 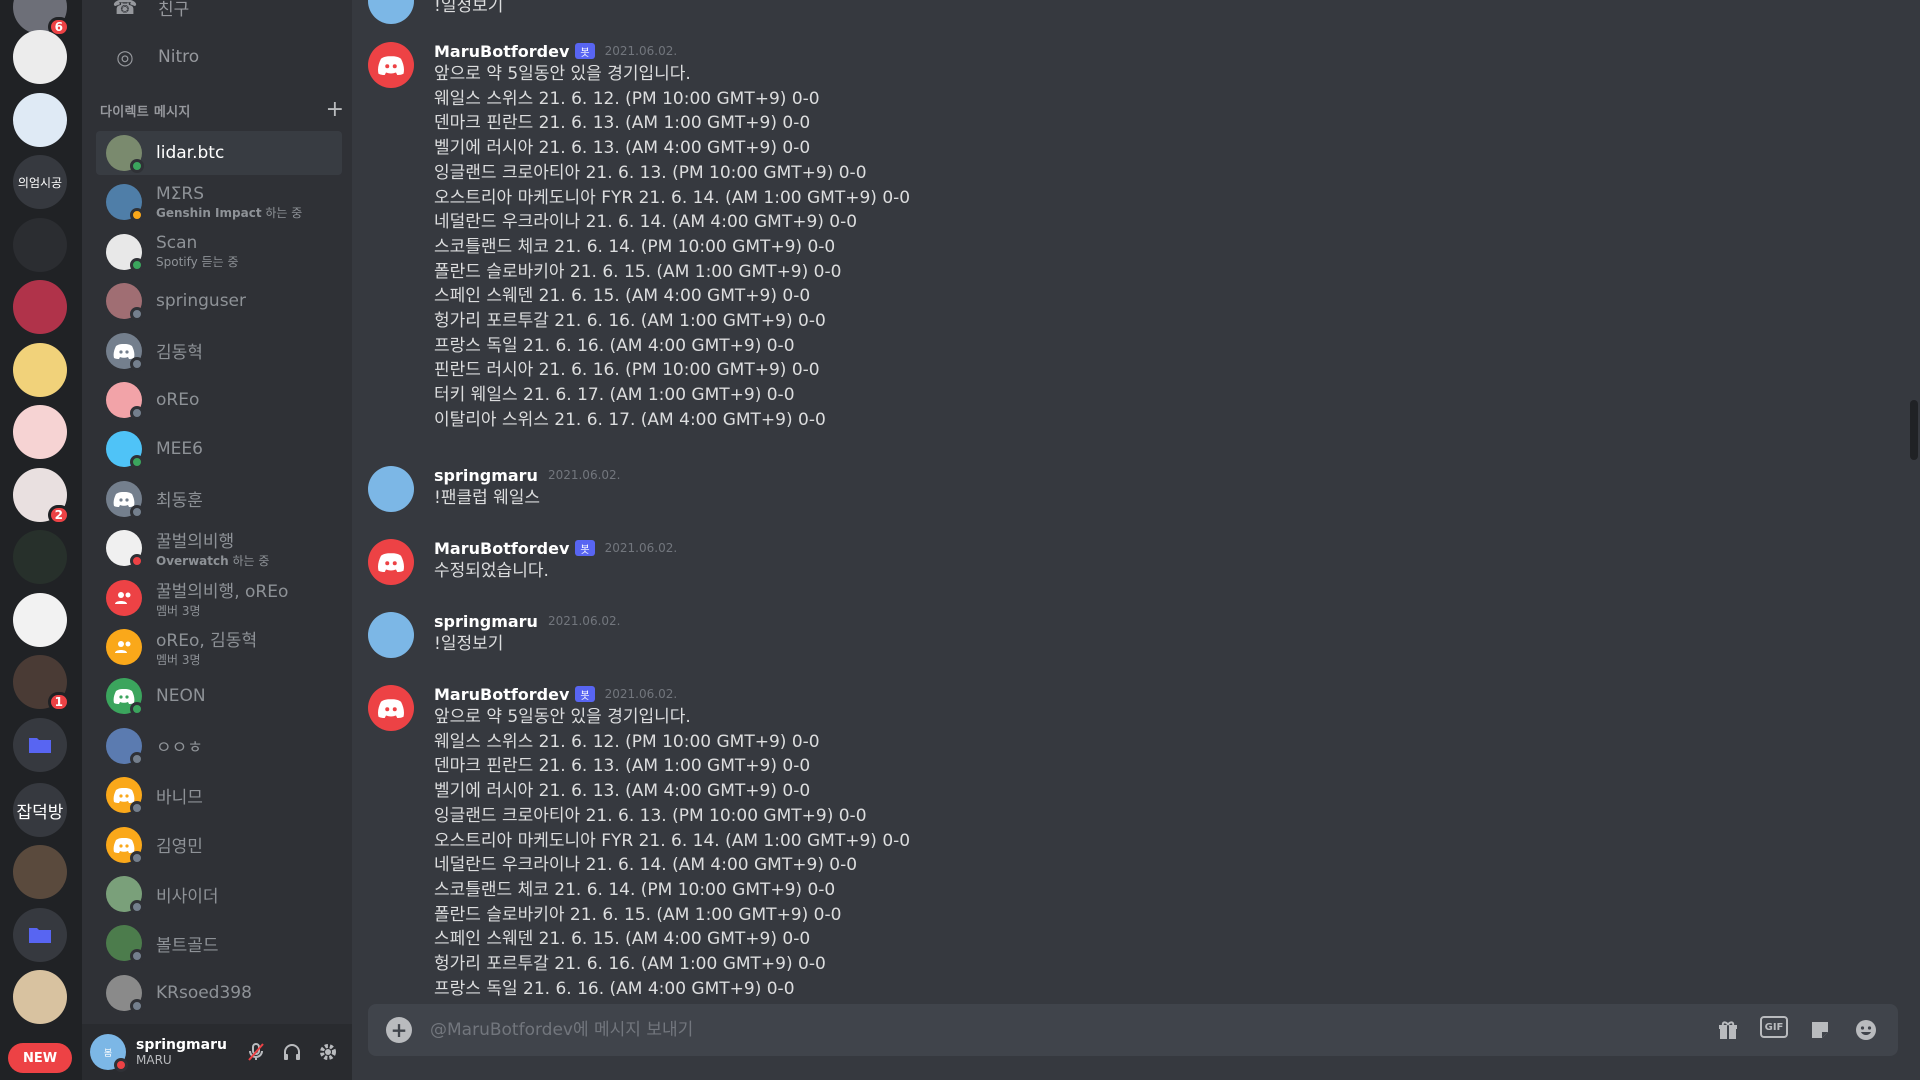 I want to click on message-timestamp: 2021.06.02., so click(x=584, y=475).